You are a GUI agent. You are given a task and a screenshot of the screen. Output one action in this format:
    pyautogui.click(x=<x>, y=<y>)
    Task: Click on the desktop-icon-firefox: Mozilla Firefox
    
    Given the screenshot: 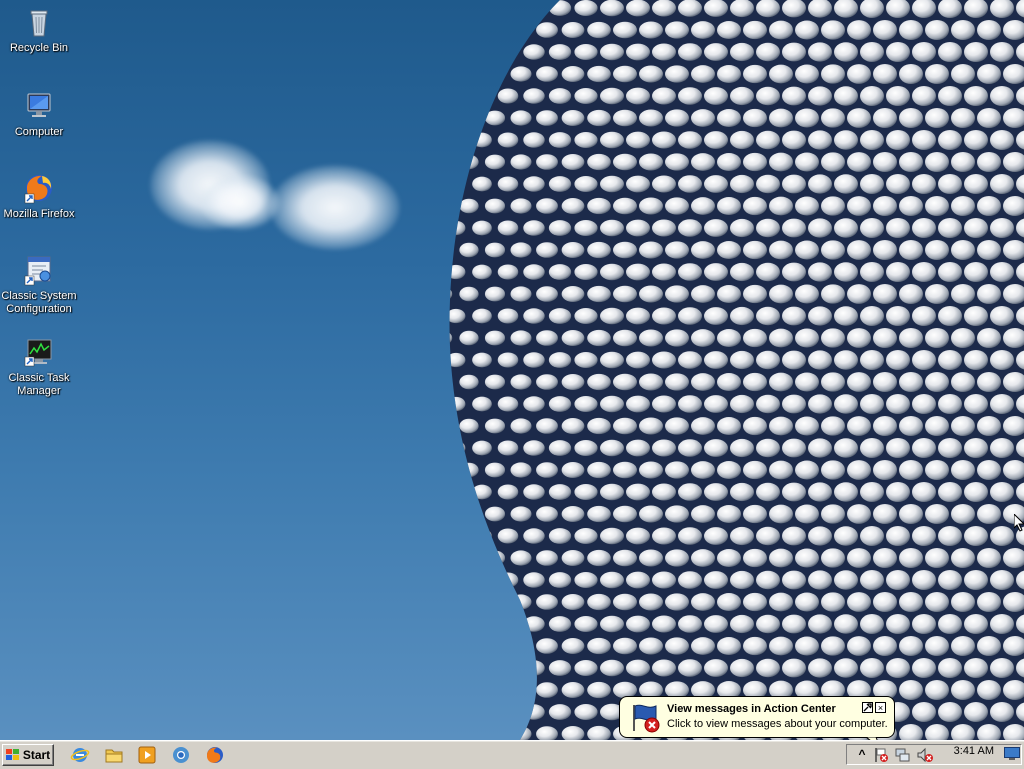 What is the action you would take?
    pyautogui.click(x=39, y=196)
    